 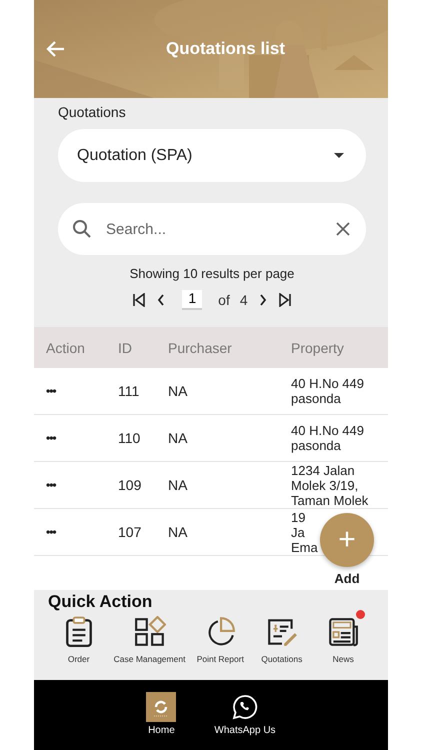 What do you see at coordinates (192, 300) in the screenshot?
I see `page-number-field: 1` at bounding box center [192, 300].